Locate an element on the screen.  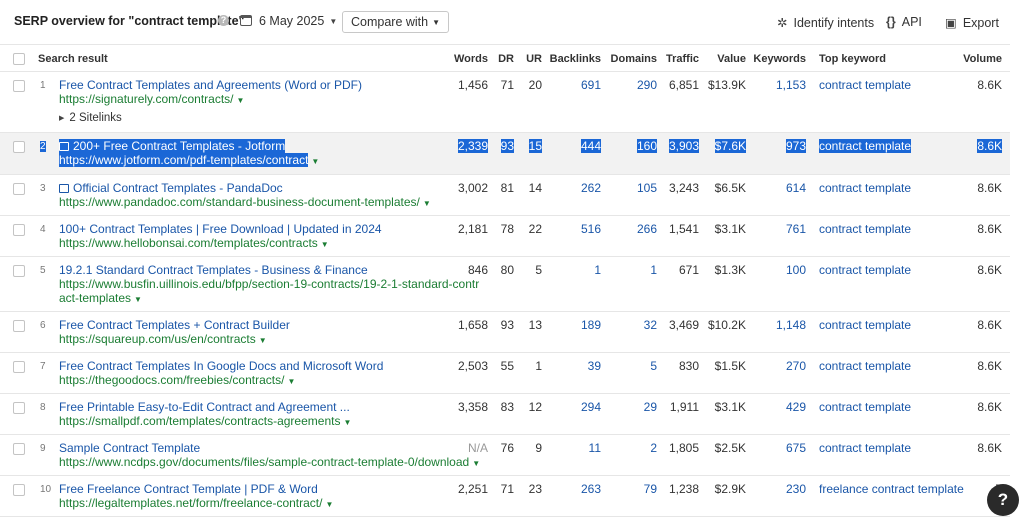
compare-with-button: Compare with ▼ is located at coordinates (396, 22).